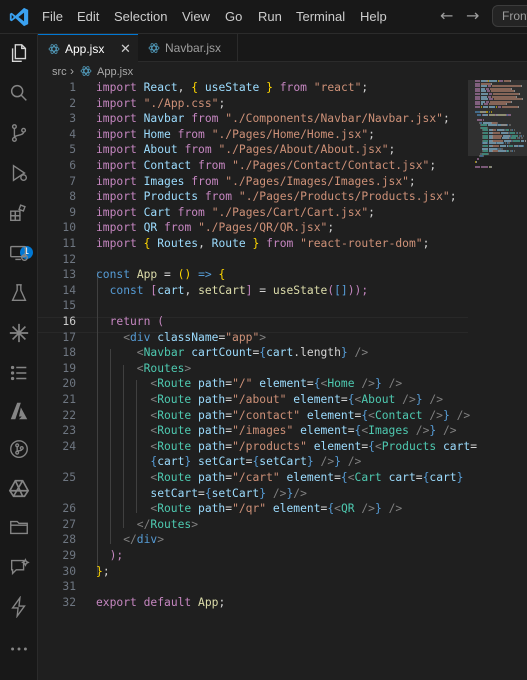 The width and height of the screenshot is (527, 680). I want to click on line-number: 24, so click(69, 446).